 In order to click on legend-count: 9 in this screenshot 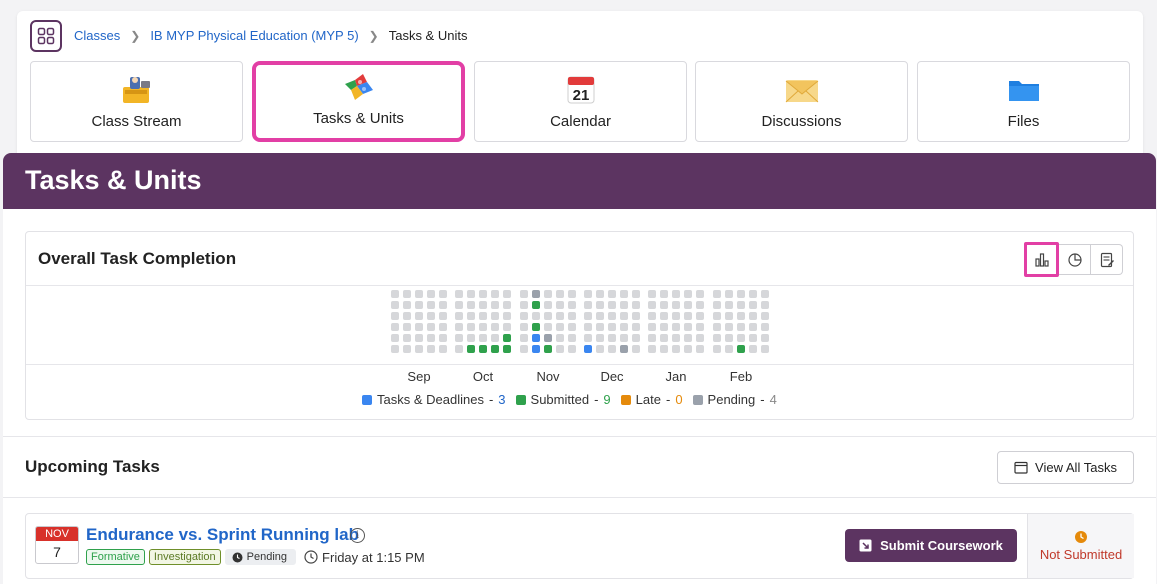, I will do `click(607, 399)`.